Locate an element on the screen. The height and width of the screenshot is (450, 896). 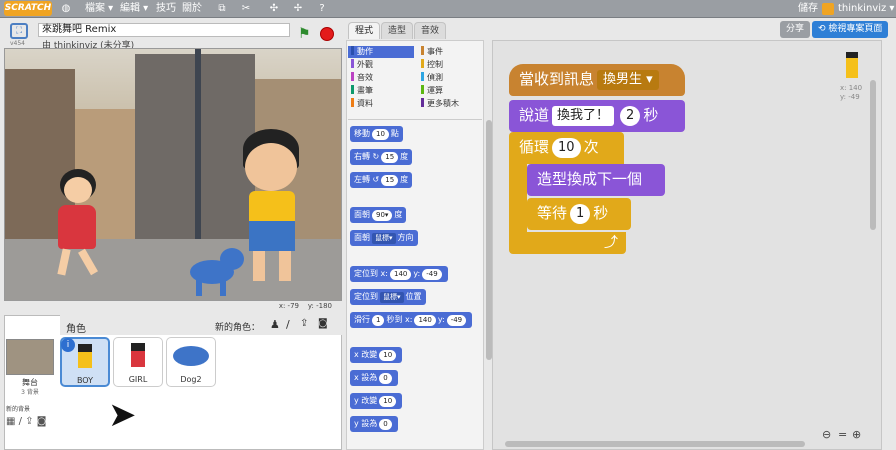
dog-sprite is located at coordinates (215, 271).